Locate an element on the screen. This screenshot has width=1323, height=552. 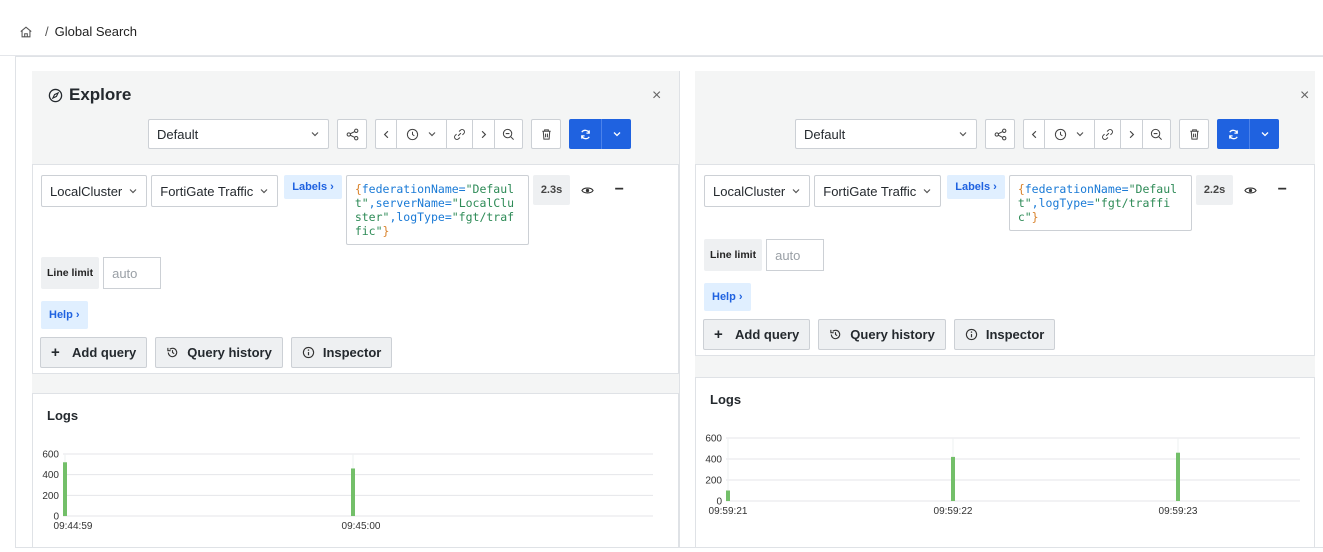
run-query-group is located at coordinates (600, 134).